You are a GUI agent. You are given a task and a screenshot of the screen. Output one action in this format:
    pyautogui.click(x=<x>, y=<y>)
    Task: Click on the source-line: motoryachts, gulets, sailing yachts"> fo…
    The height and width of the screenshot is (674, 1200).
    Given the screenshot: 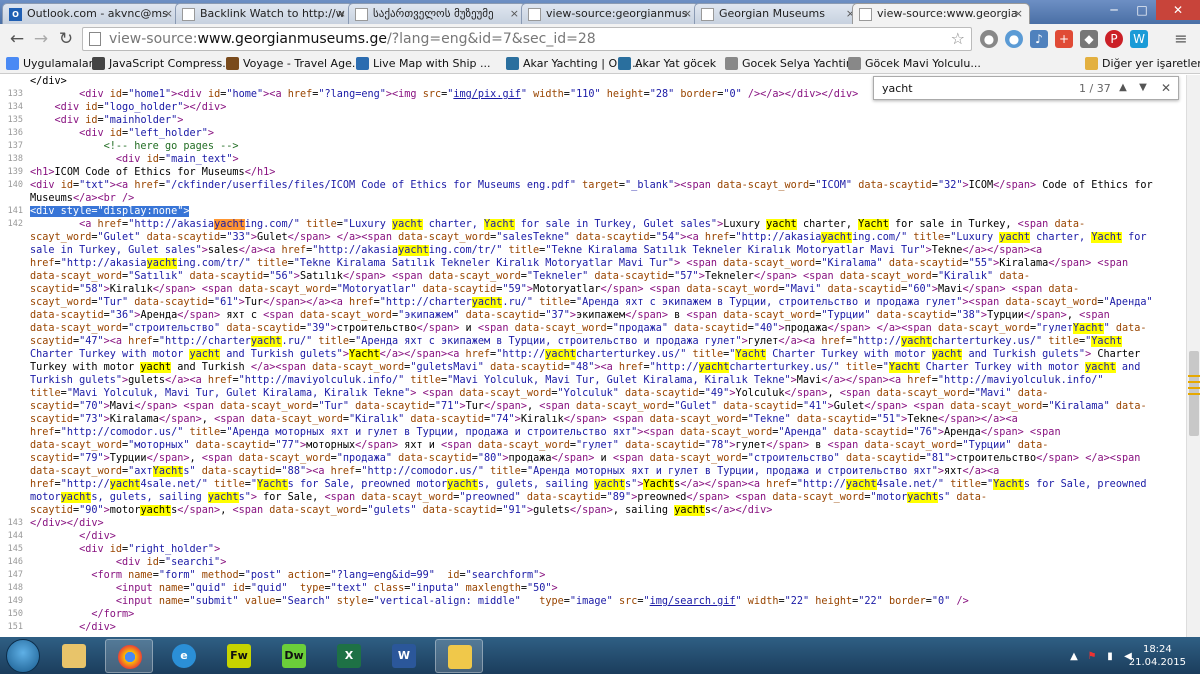 What is the action you would take?
    pyautogui.click(x=593, y=497)
    